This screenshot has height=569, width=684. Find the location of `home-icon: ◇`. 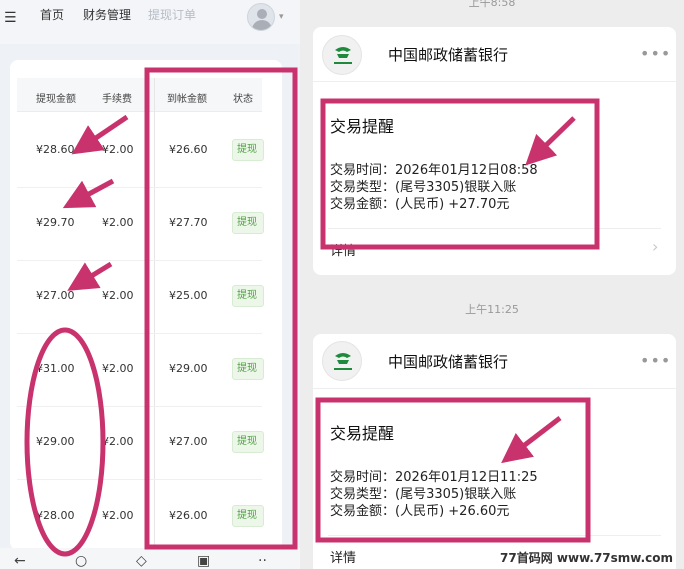

home-icon: ◇ is located at coordinates (141, 561).